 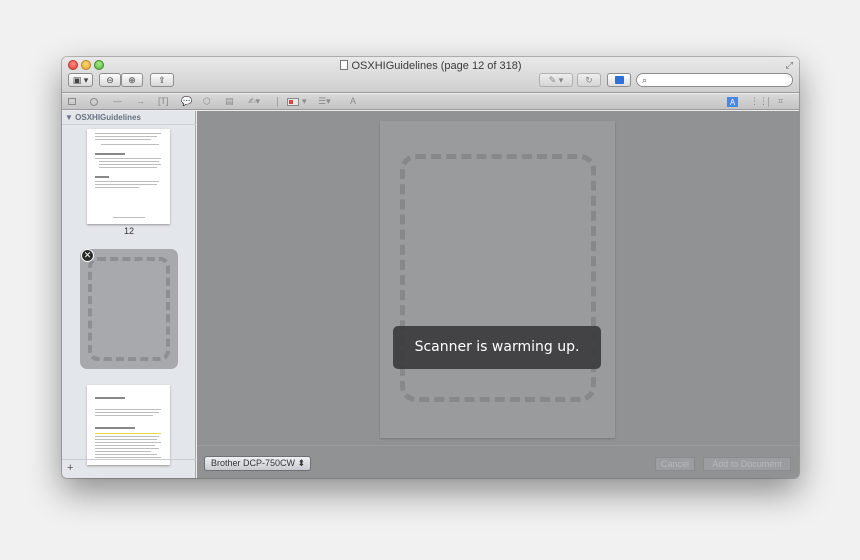 I want to click on signature-tool-icon: ✍▾, so click(x=254, y=101).